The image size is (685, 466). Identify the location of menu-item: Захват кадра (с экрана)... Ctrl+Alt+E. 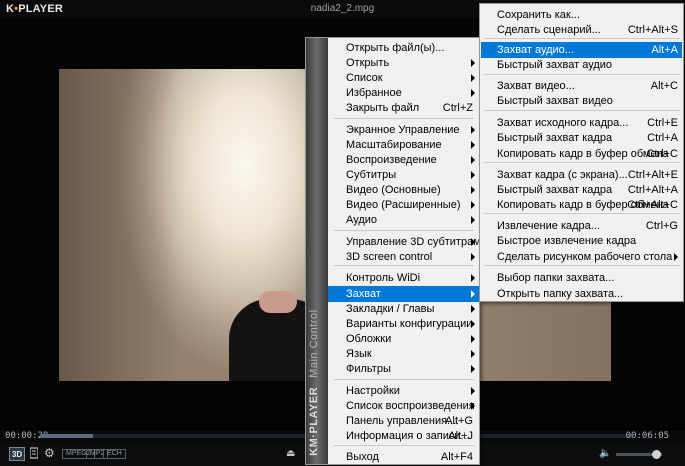
(581, 175).